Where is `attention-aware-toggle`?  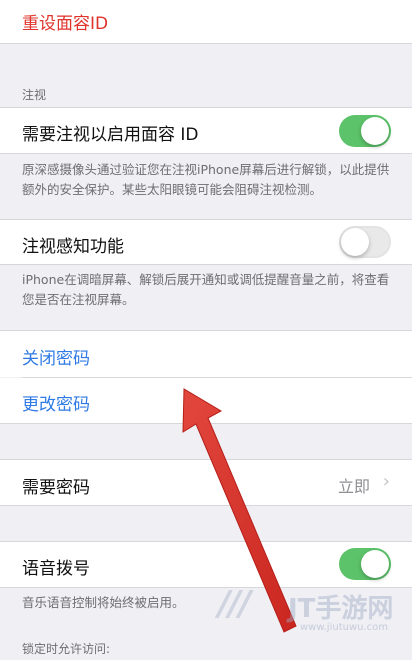 attention-aware-toggle is located at coordinates (365, 242).